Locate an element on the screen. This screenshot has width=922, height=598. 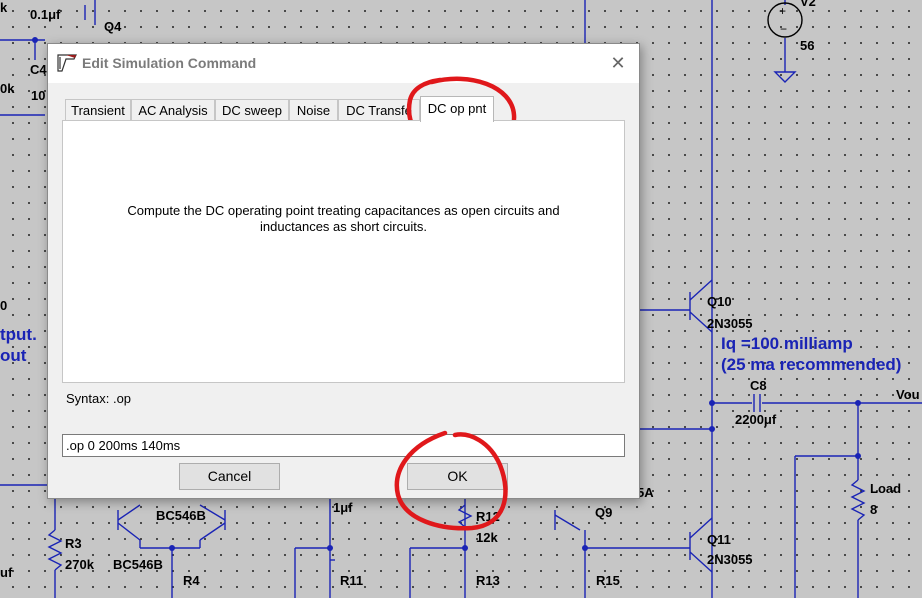
transistor-label-q11: Q11 is located at coordinates (719, 539).